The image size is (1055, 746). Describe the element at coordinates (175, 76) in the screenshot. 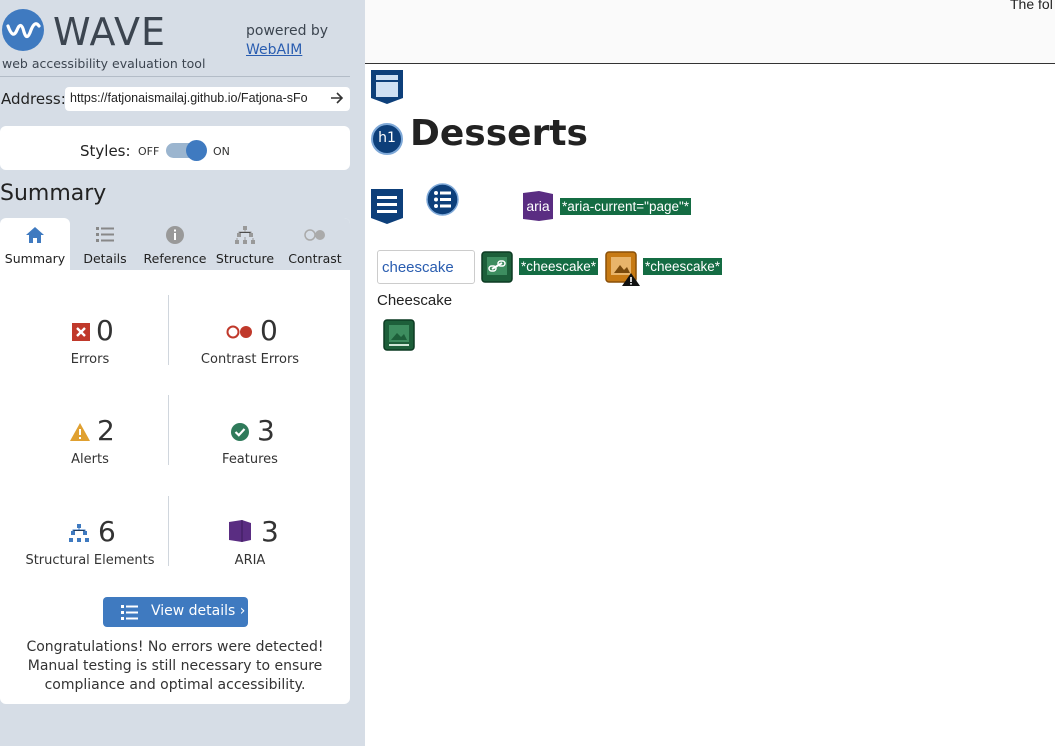

I see `header-divider` at that location.